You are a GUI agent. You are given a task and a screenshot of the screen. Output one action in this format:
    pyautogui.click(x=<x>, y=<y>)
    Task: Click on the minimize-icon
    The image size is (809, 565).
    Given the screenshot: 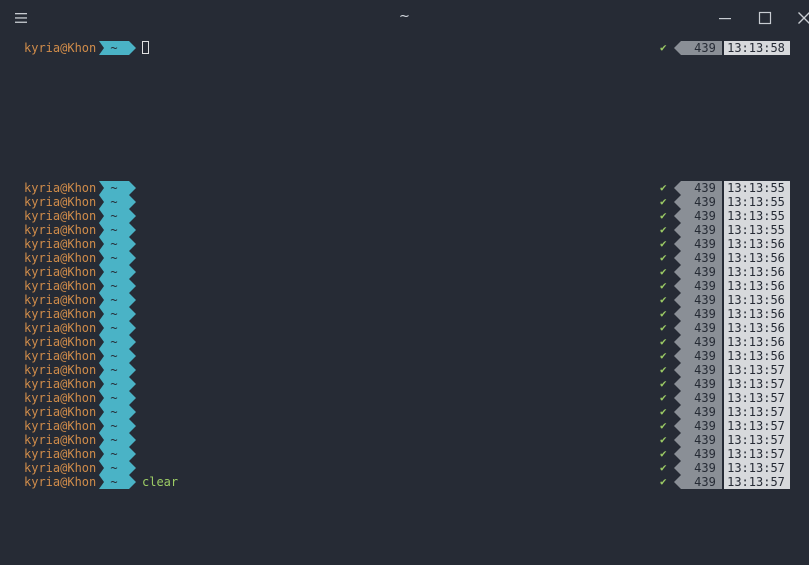 What is the action you would take?
    pyautogui.click(x=725, y=18)
    